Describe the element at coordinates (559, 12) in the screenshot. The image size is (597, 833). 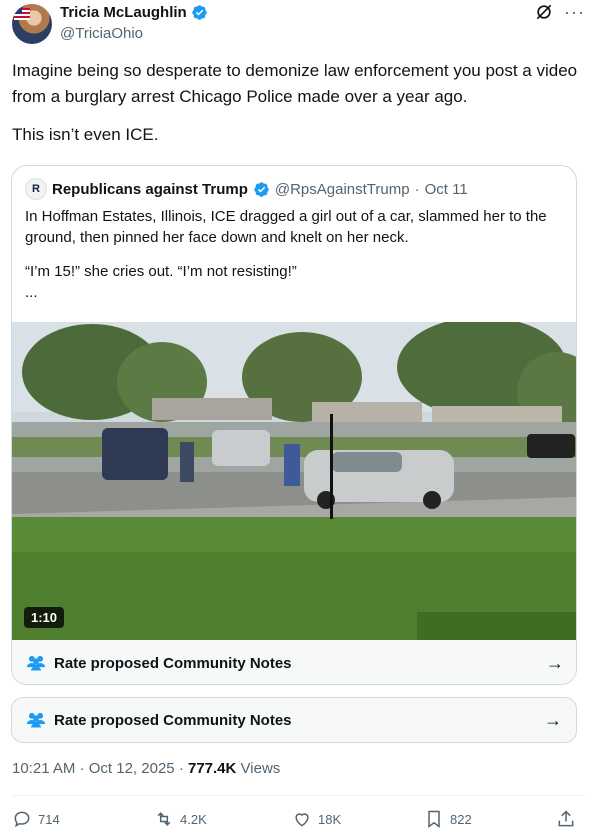
I see `header-icons: ···` at that location.